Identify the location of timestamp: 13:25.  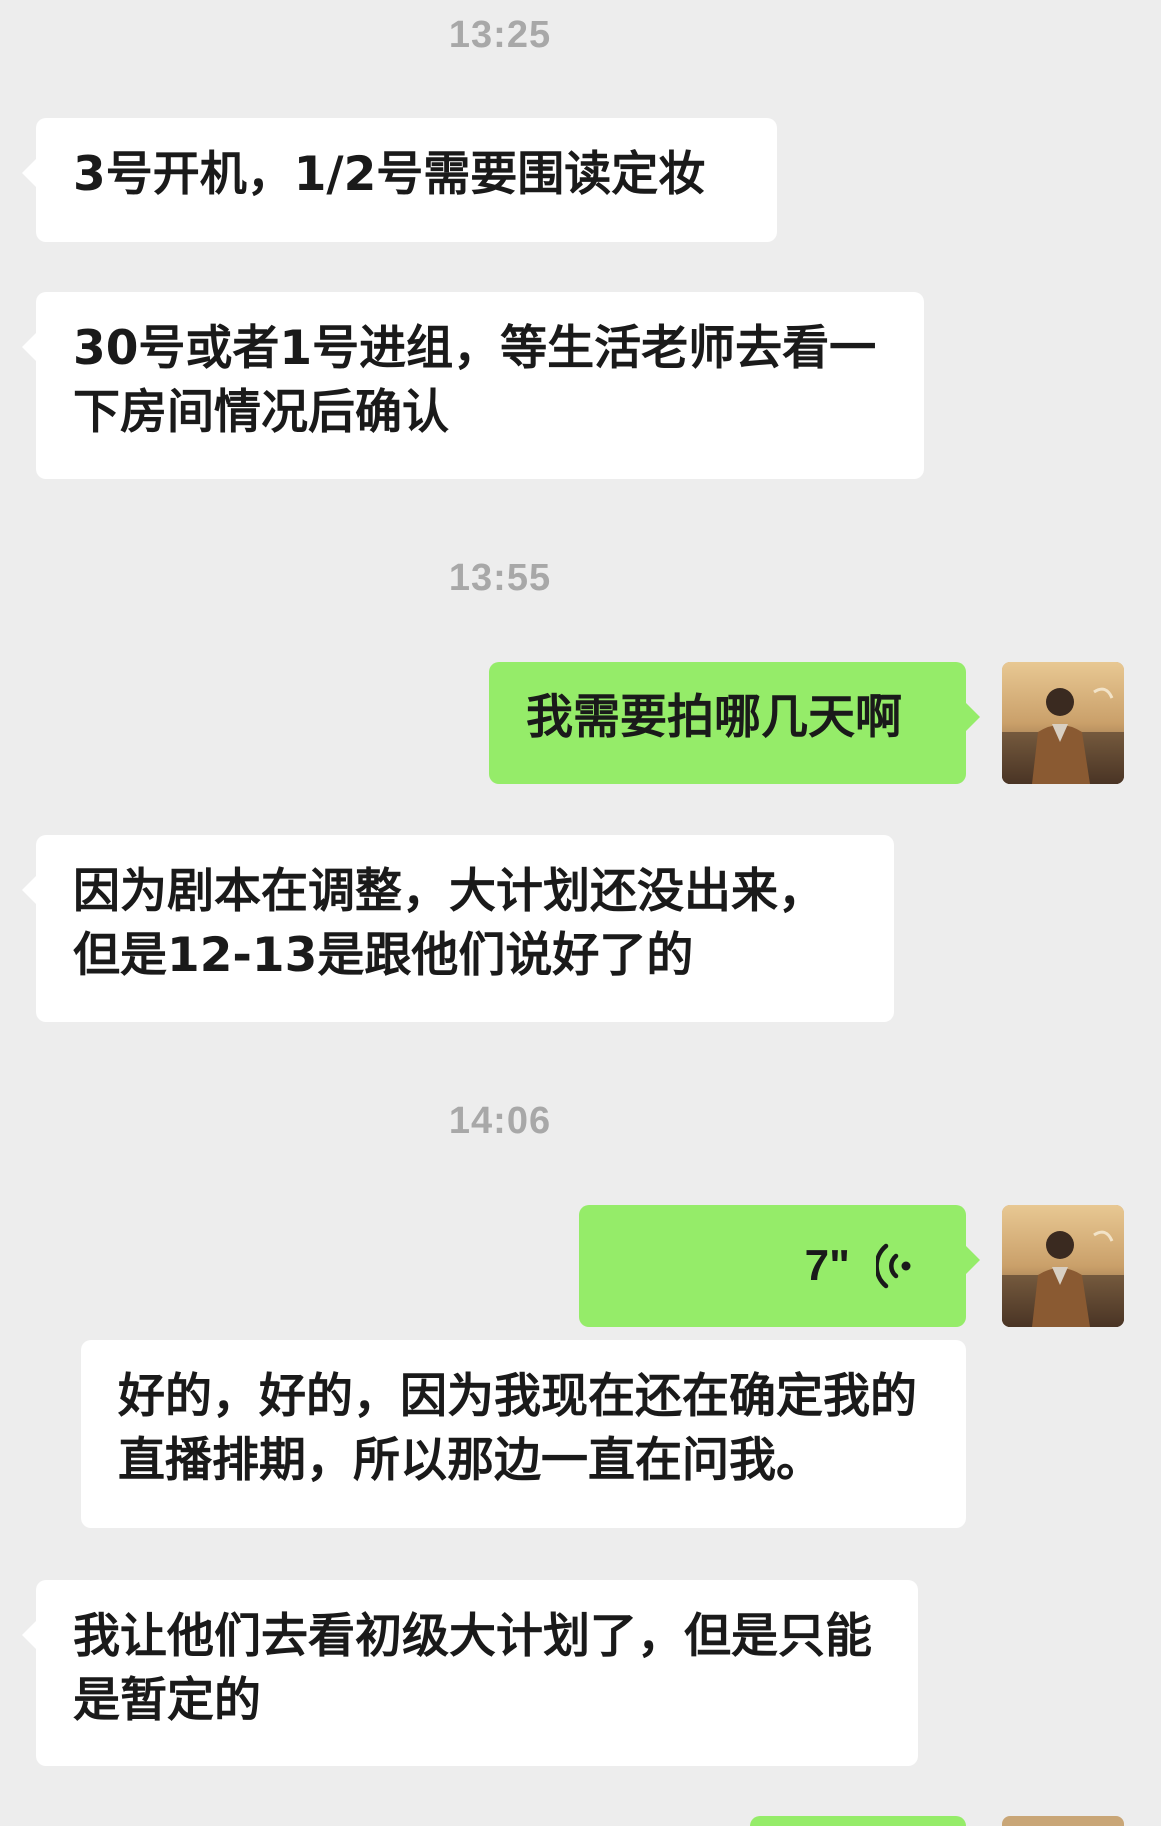
(500, 35).